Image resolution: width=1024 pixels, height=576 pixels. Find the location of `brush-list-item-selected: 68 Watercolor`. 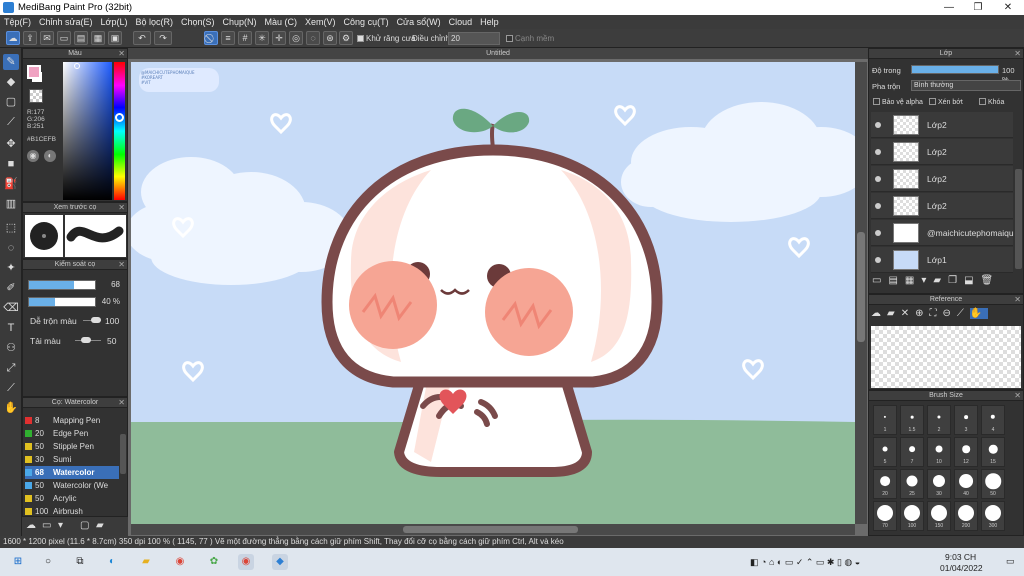

brush-list-item-selected: 68 Watercolor is located at coordinates (72, 472).